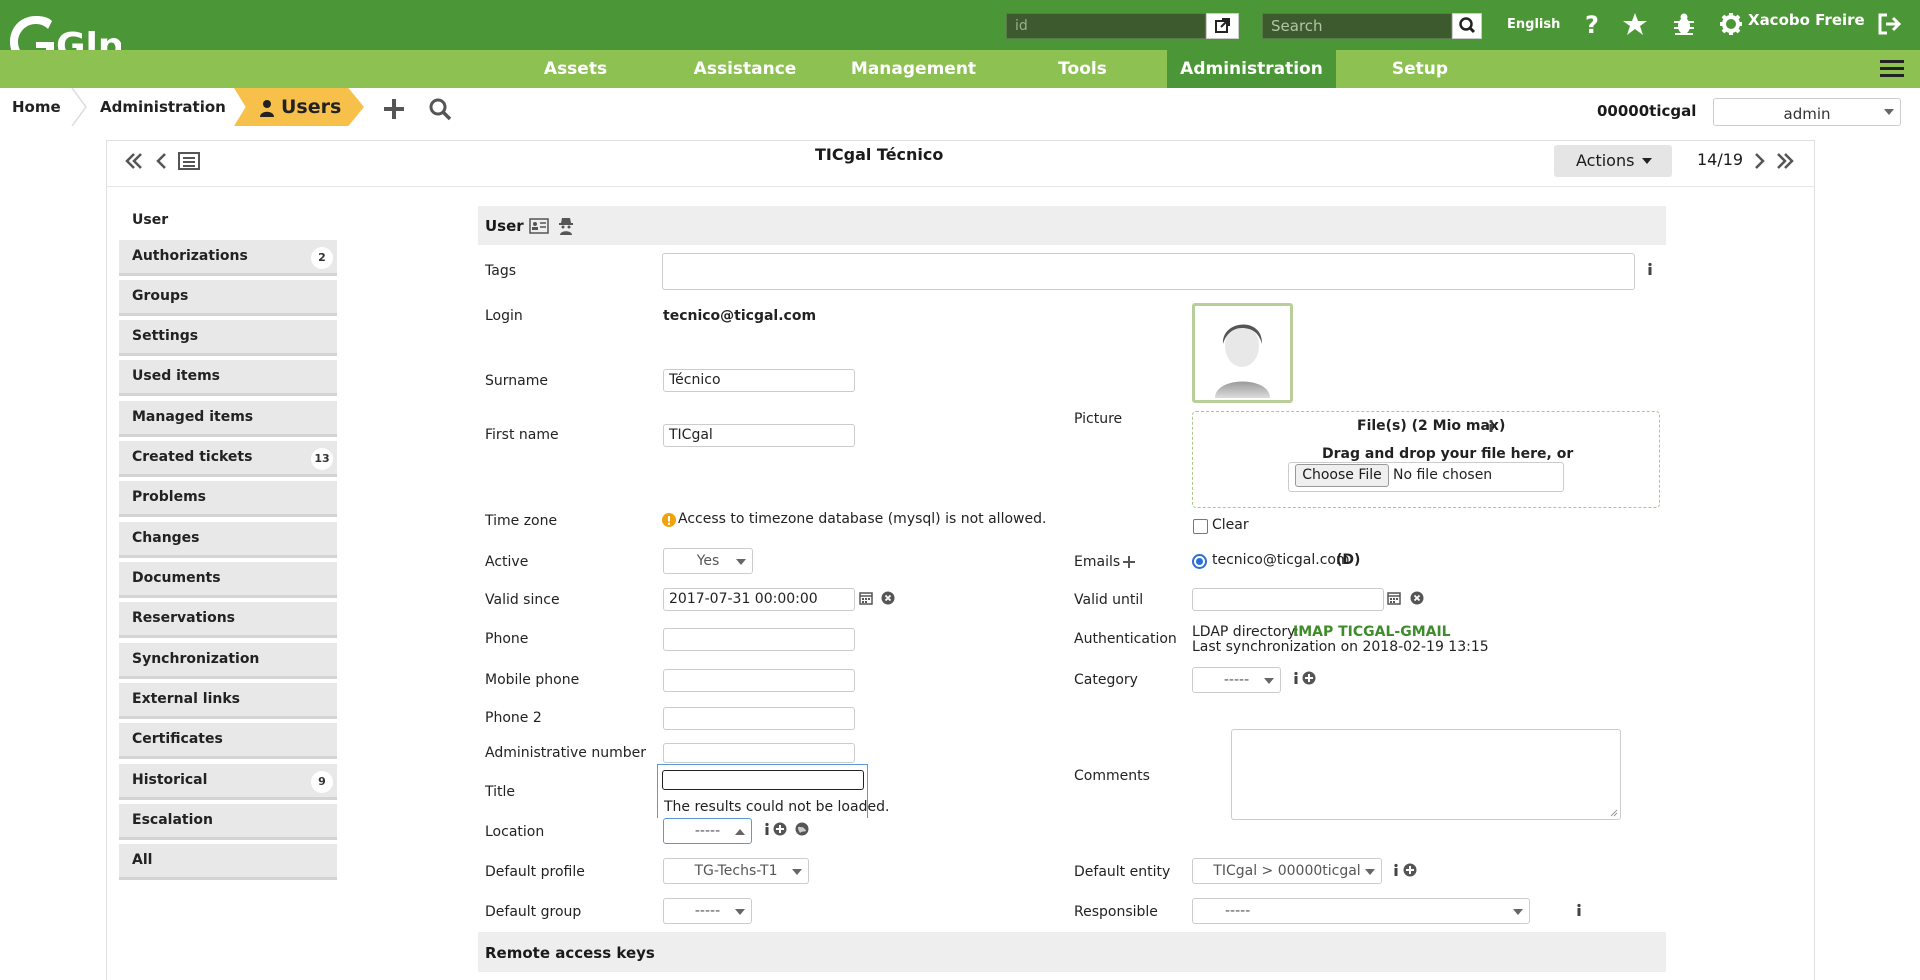 The image size is (1920, 980). What do you see at coordinates (189, 161) in the screenshot?
I see `list-icon` at bounding box center [189, 161].